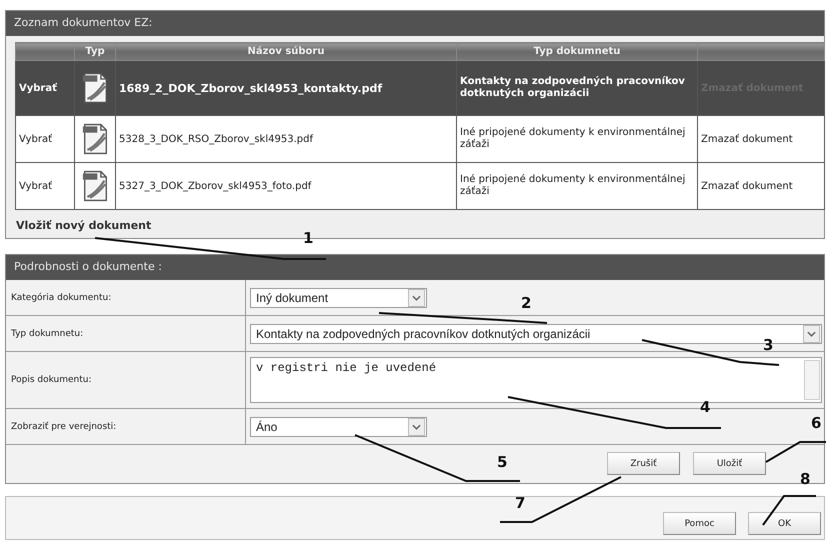 The height and width of the screenshot is (545, 830). I want to click on column-header: Typ dokumnetu, so click(577, 51).